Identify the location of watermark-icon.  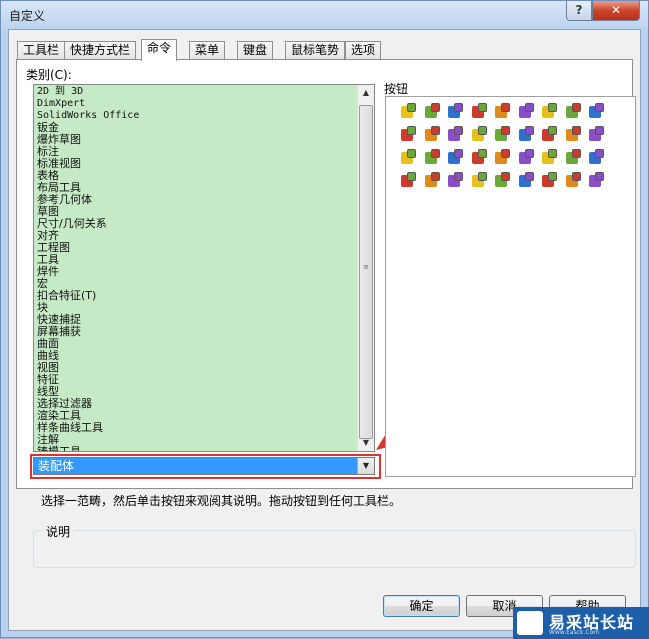
(530, 623).